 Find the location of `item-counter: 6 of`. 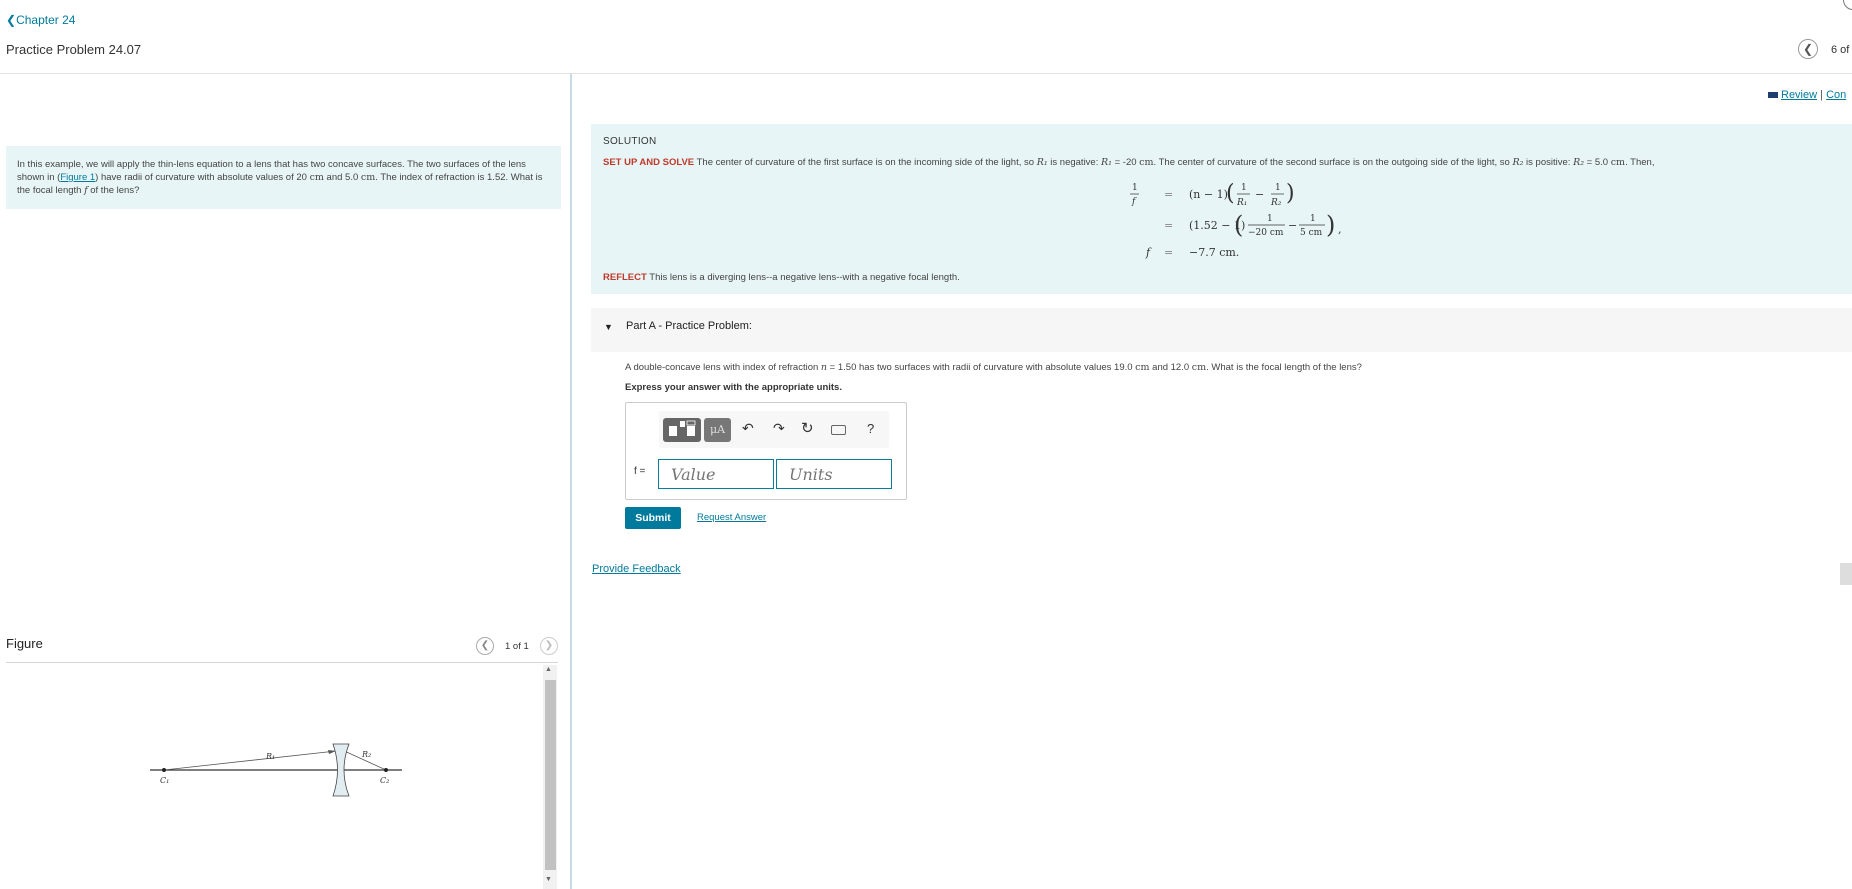

item-counter: 6 of is located at coordinates (1840, 50).